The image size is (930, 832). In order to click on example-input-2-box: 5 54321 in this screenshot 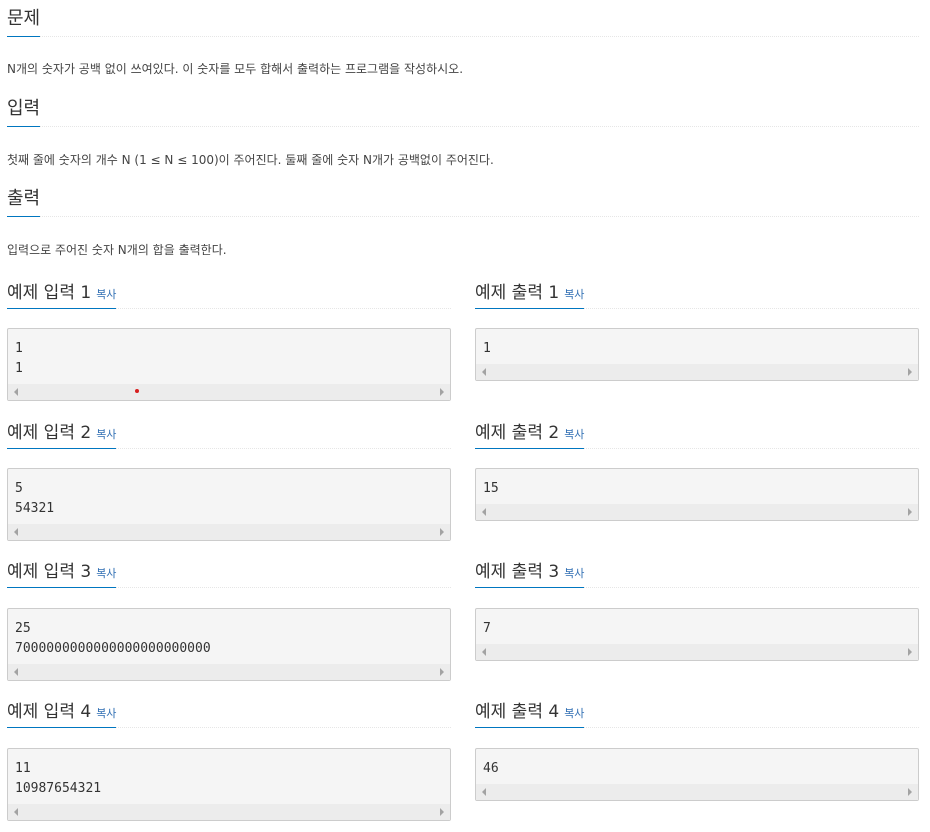, I will do `click(229, 504)`.